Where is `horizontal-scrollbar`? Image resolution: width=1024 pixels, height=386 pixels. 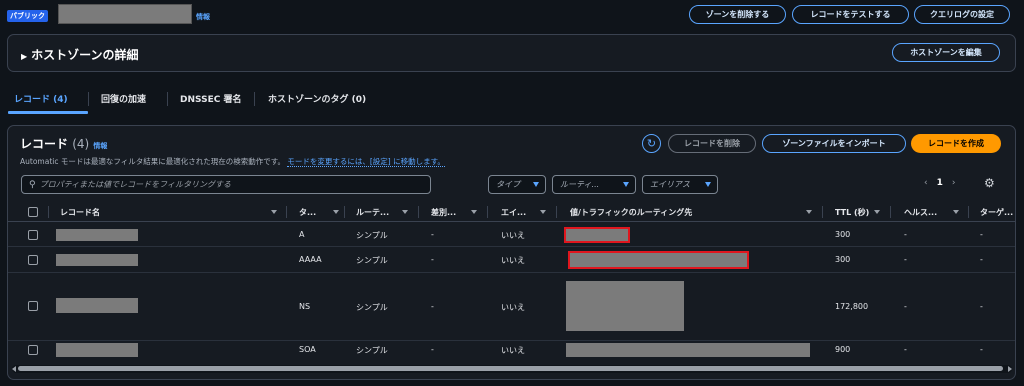
horizontal-scrollbar is located at coordinates (512, 369).